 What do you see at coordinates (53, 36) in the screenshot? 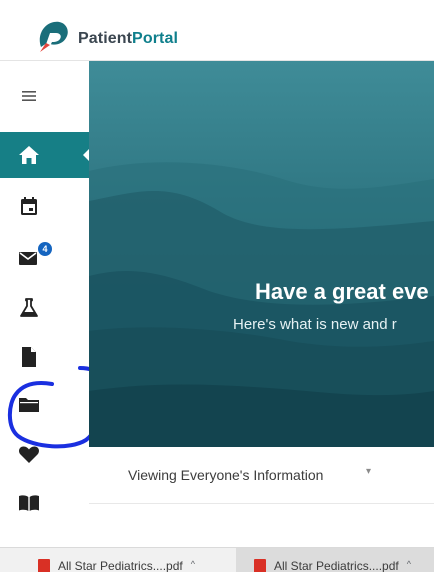
I see `patient-portal-logo` at bounding box center [53, 36].